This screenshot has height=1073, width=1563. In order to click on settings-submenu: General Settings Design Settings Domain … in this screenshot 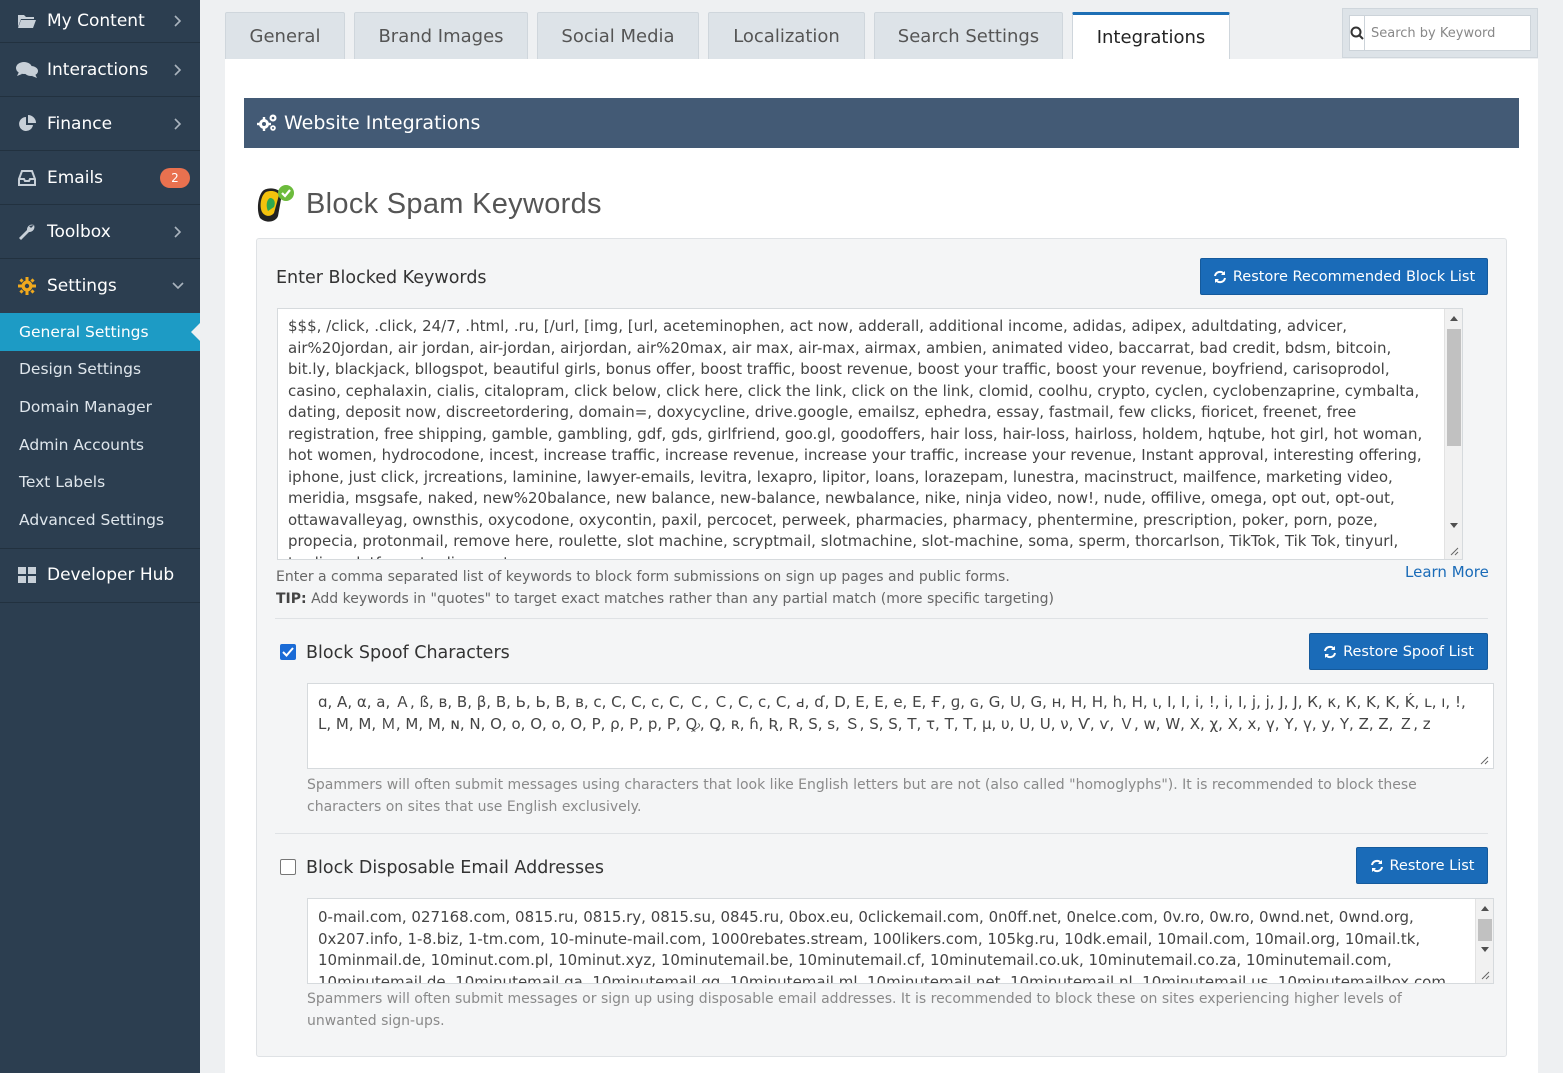, I will do `click(100, 431)`.